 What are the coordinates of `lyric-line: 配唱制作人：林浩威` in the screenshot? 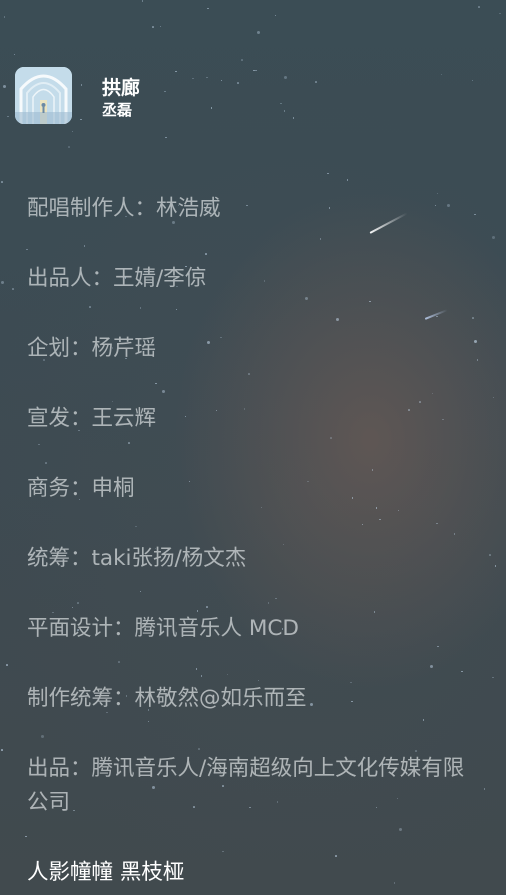 It's located at (254, 209).